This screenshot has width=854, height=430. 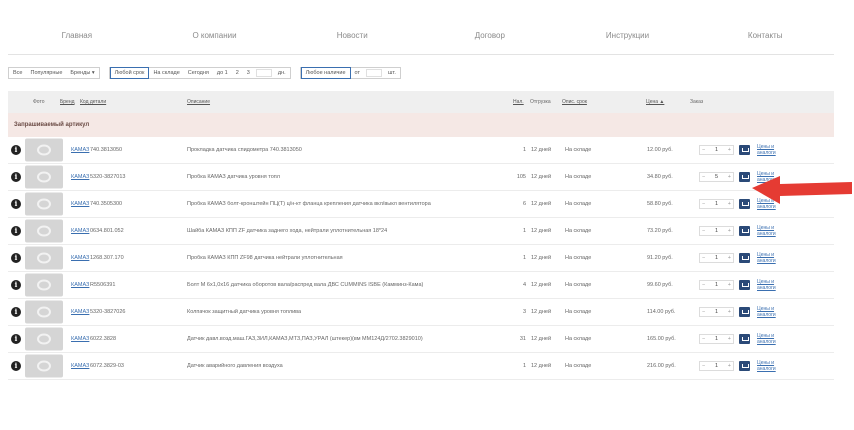 I want to click on filter-all: Все, so click(x=17, y=73).